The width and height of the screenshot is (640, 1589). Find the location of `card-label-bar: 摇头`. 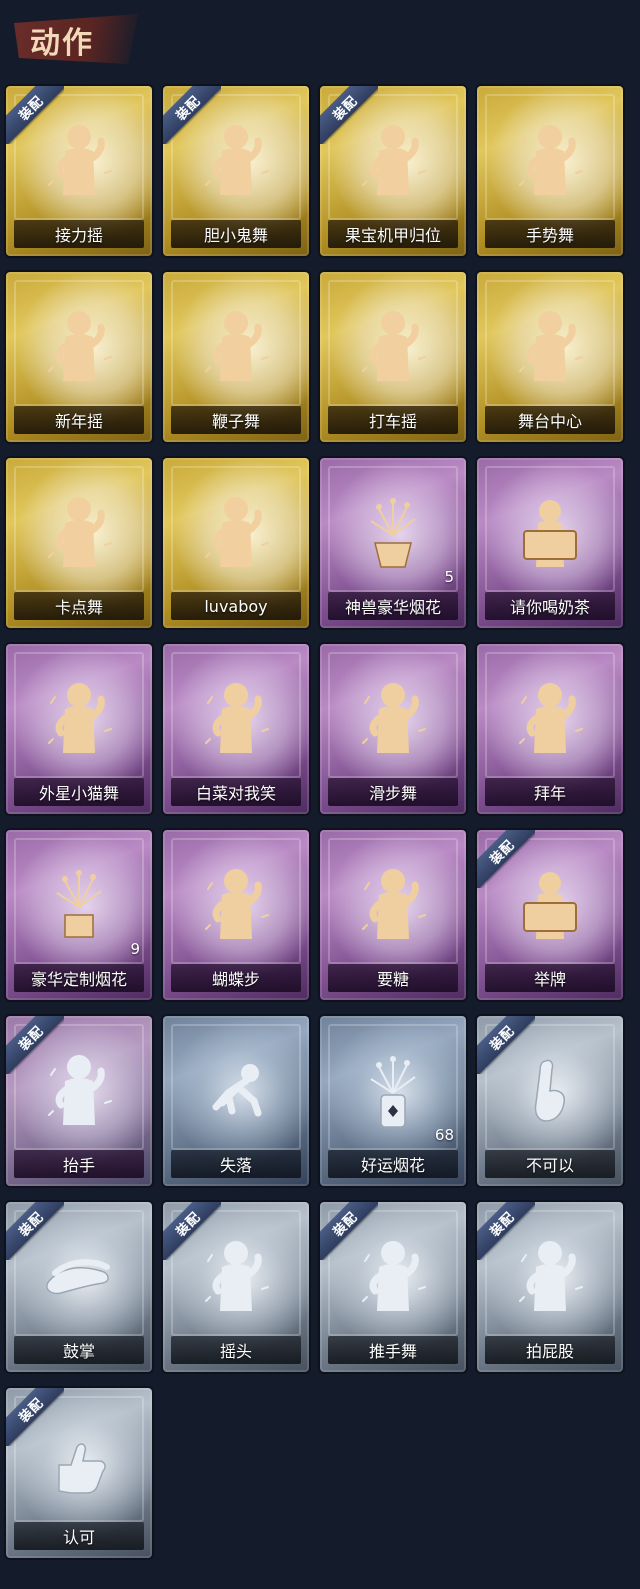

card-label-bar: 摇头 is located at coordinates (236, 1350).